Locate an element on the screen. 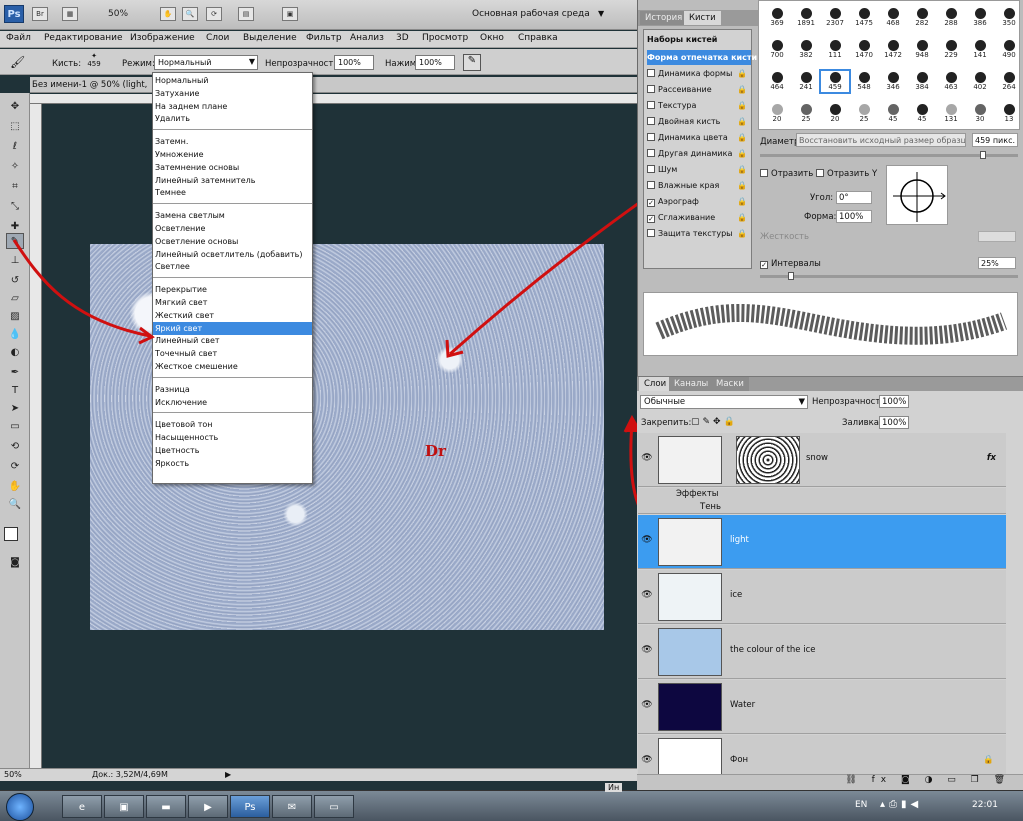  layer-row: 👁 ice is located at coordinates (822, 597).